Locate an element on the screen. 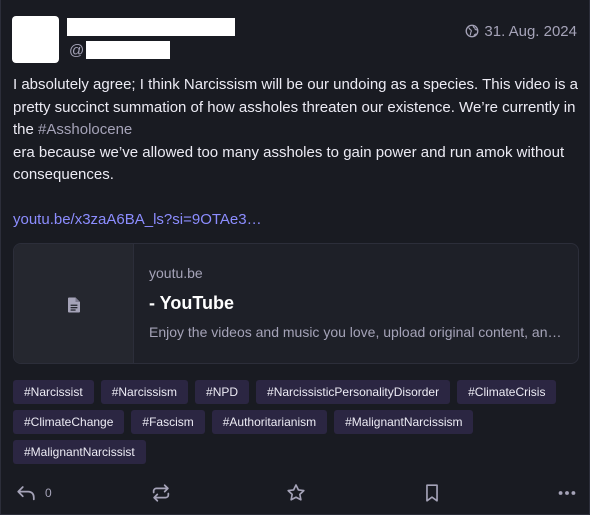 The height and width of the screenshot is (515, 590). card-thumbnail is located at coordinates (74, 303).